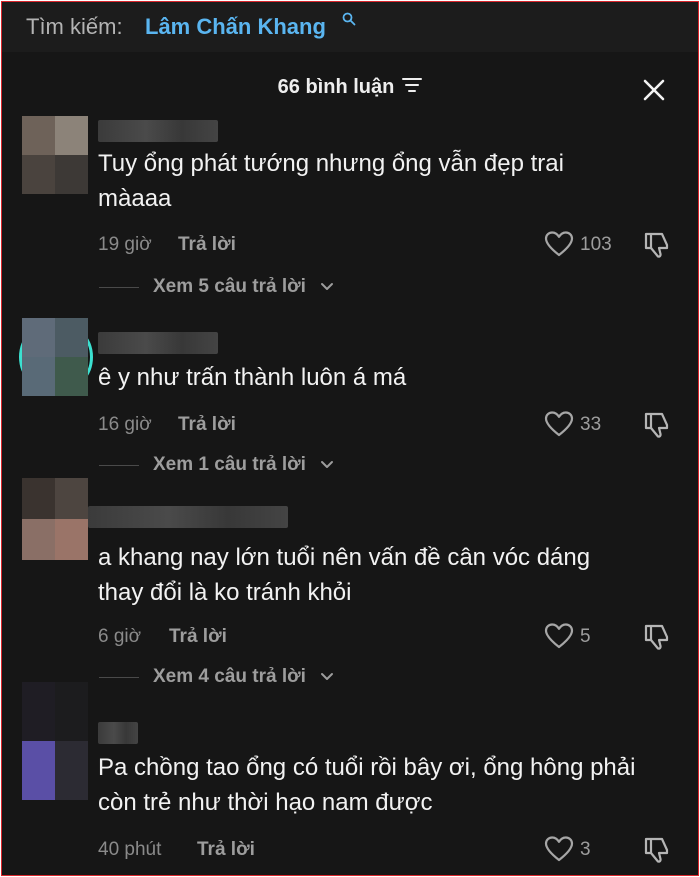 The height and width of the screenshot is (877, 700). Describe the element at coordinates (336, 87) in the screenshot. I see `comments-count-title: 66 bình luận` at that location.